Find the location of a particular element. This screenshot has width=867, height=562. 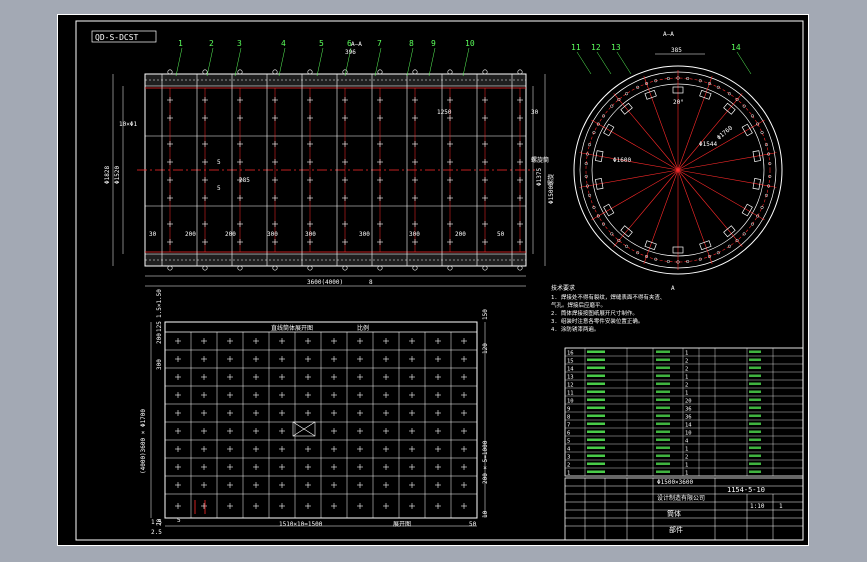

plan-left-dim-2: 200 is located at coordinates (159, 338).